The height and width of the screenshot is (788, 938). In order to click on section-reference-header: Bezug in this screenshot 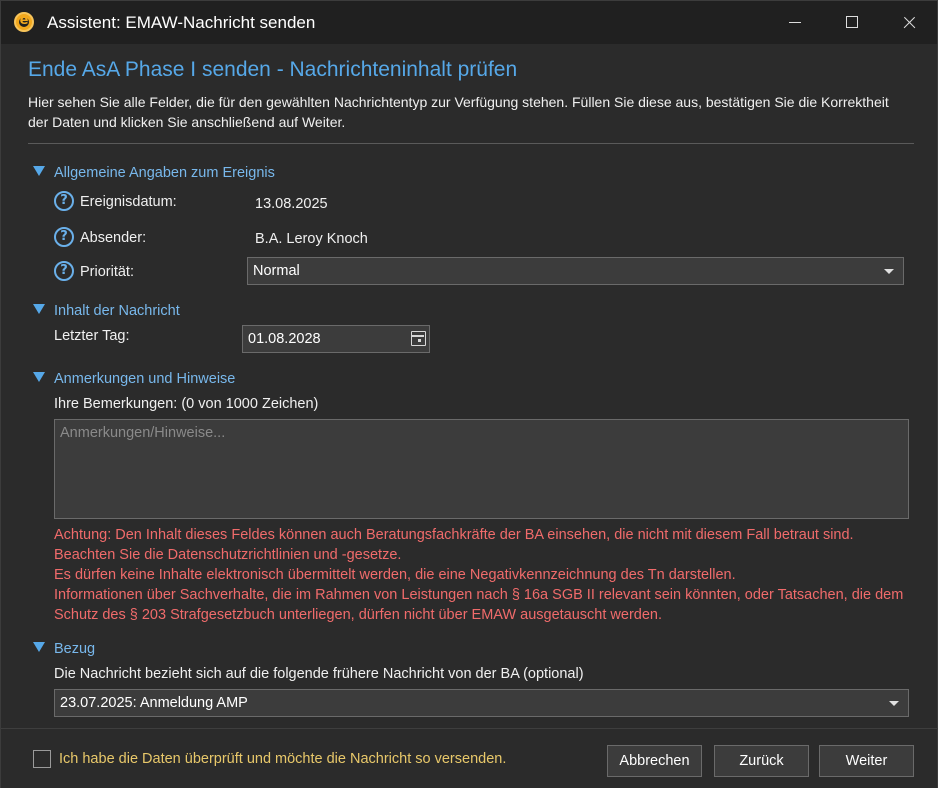, I will do `click(64, 649)`.